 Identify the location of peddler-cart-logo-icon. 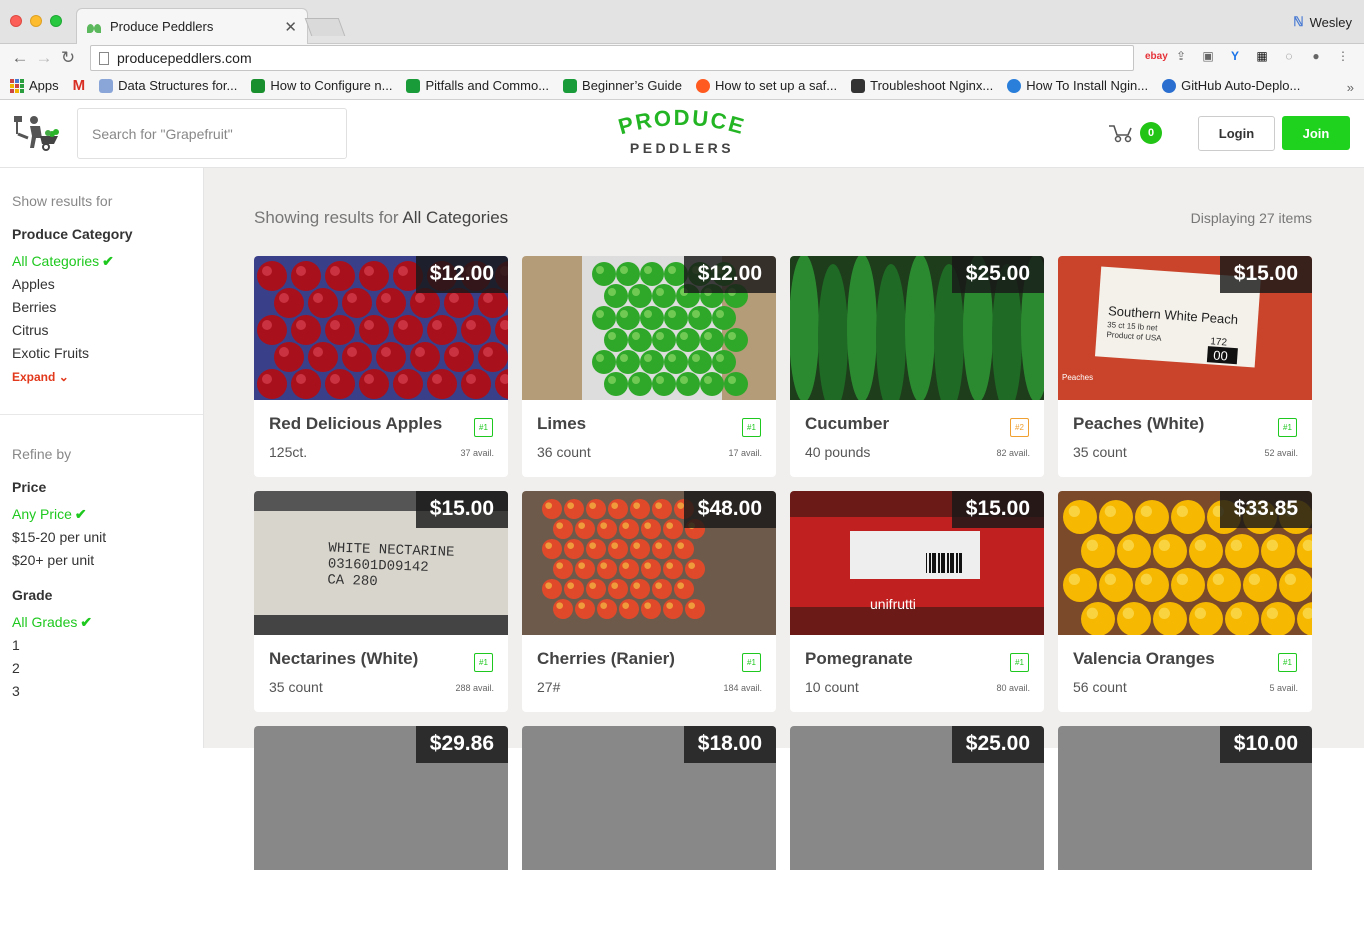
(38, 133).